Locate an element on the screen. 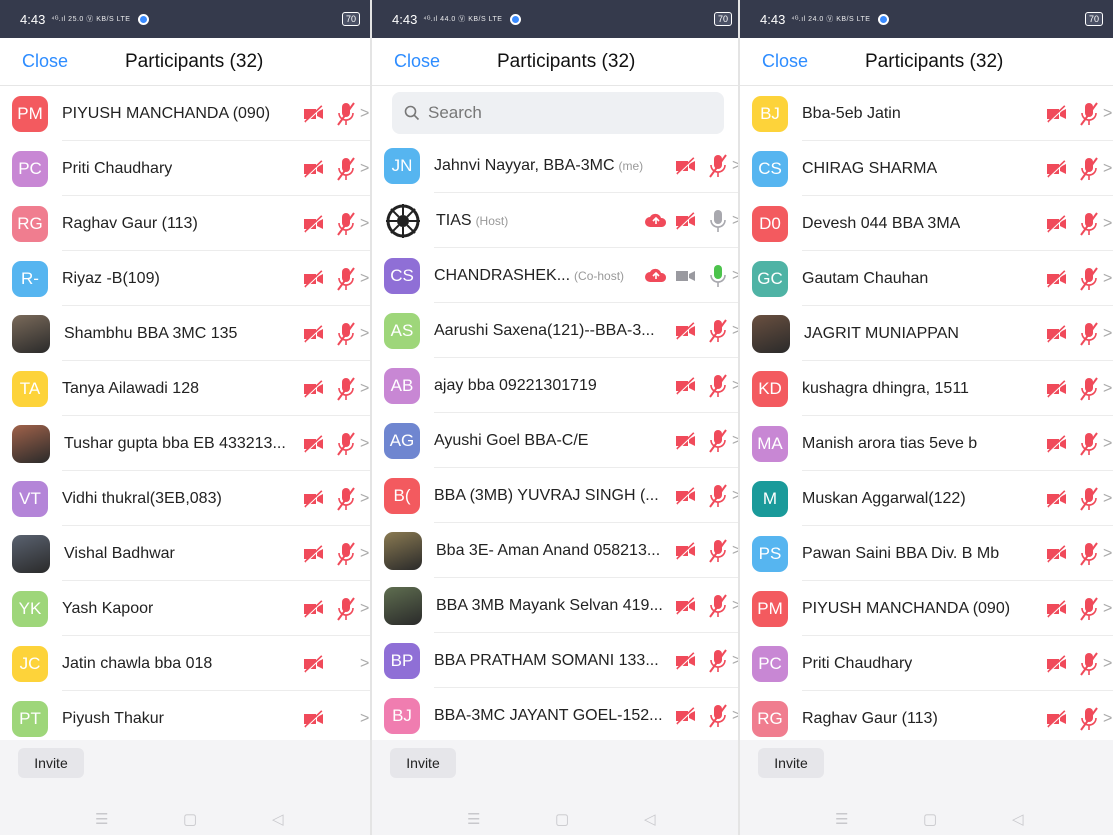 The image size is (1113, 835). participant-name-text: Gautam Chauhan is located at coordinates (865, 278).